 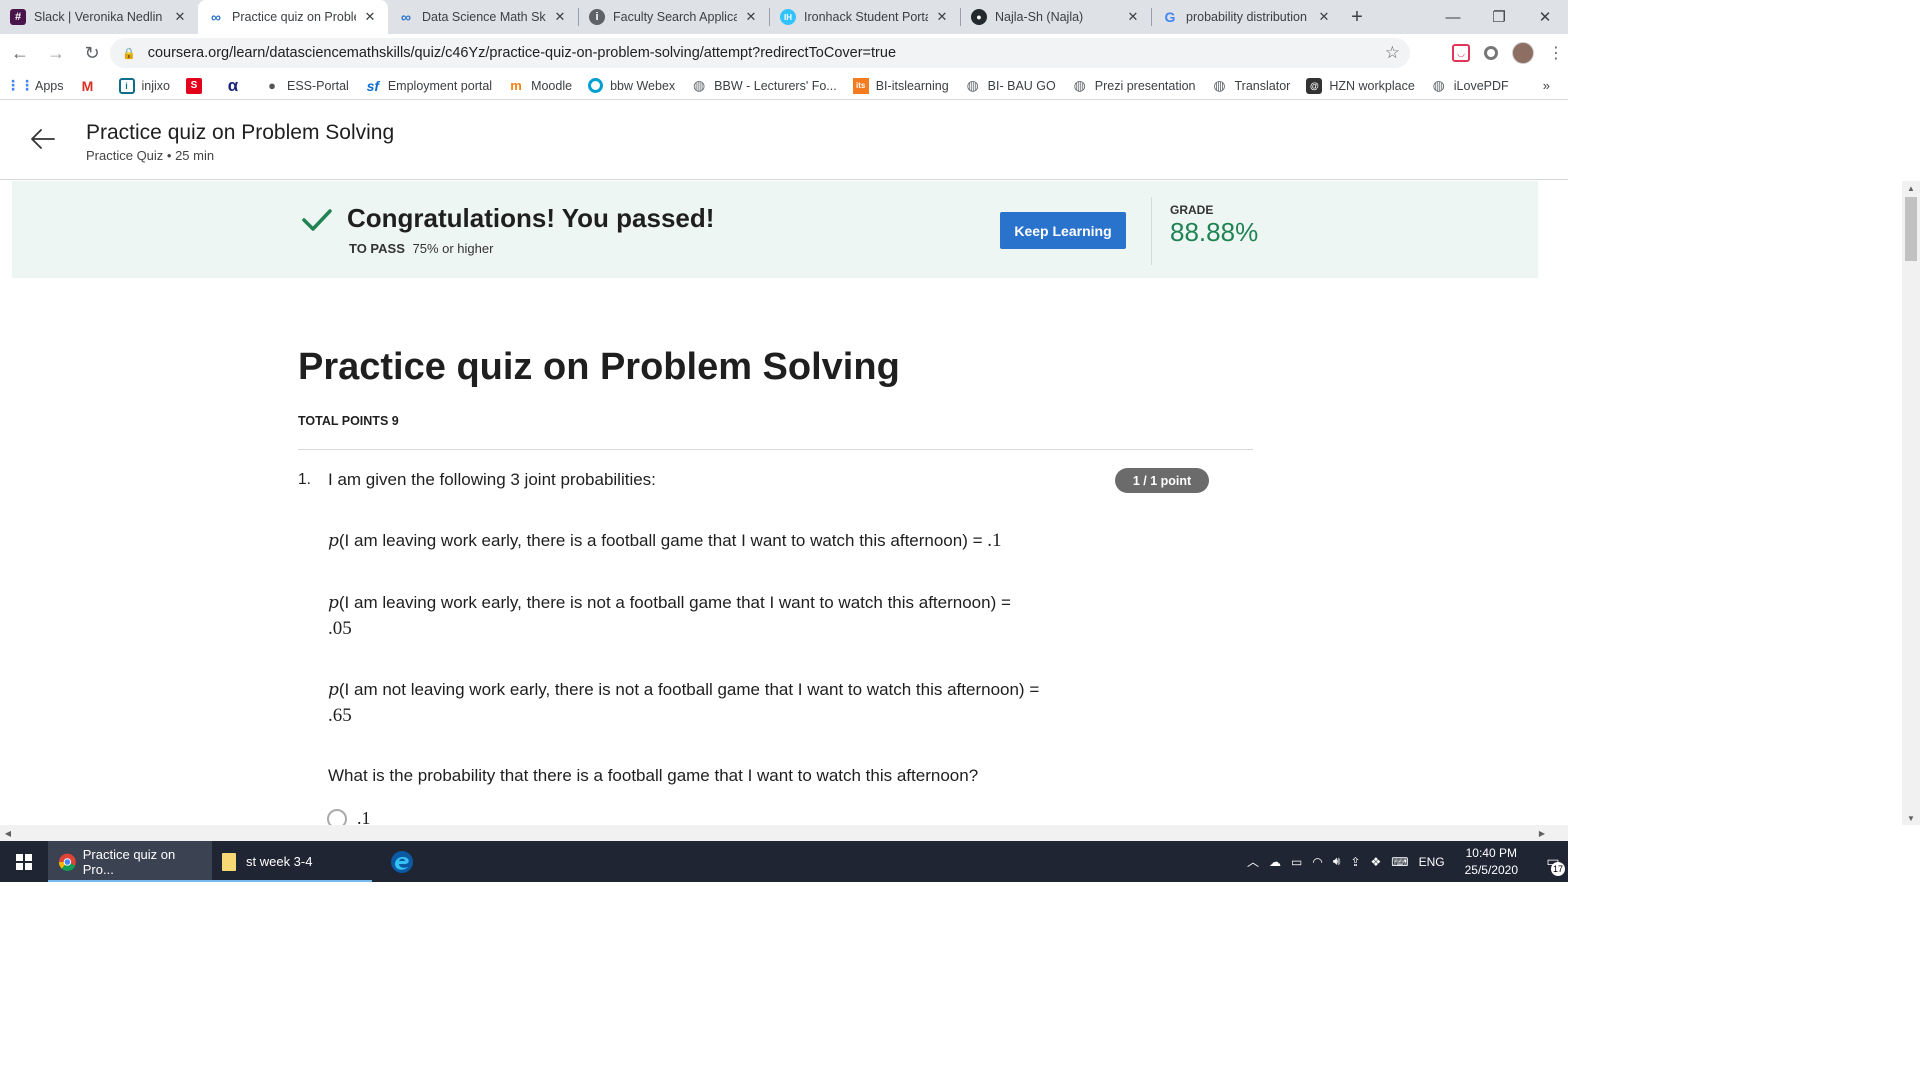 What do you see at coordinates (421, 248) in the screenshot?
I see `pass-threshold: TO PASS 75% or higher` at bounding box center [421, 248].